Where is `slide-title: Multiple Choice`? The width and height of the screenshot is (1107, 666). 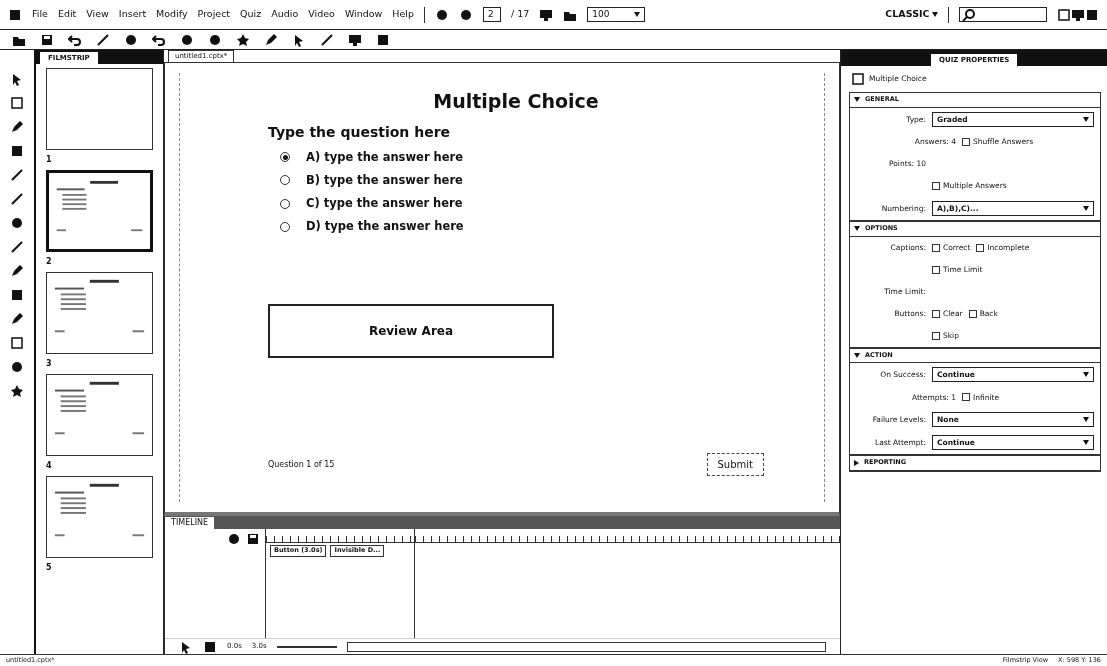 slide-title: Multiple Choice is located at coordinates (516, 101).